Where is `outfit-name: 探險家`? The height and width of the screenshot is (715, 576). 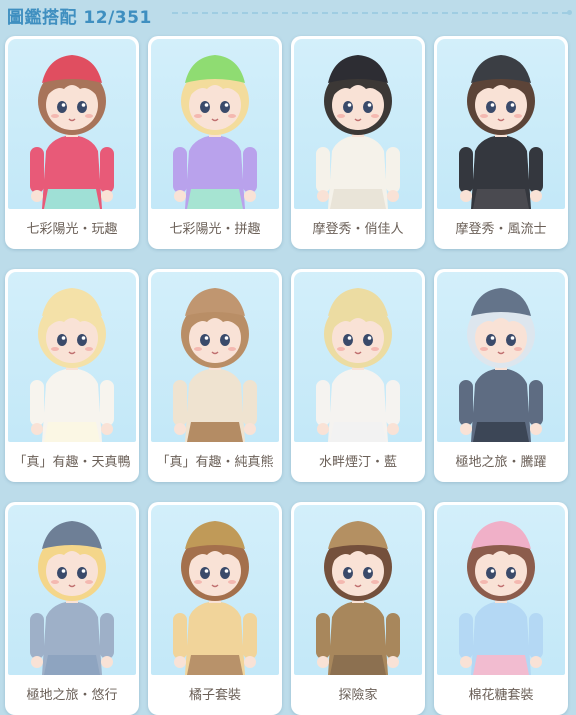
outfit-name: 探險家 is located at coordinates (358, 695).